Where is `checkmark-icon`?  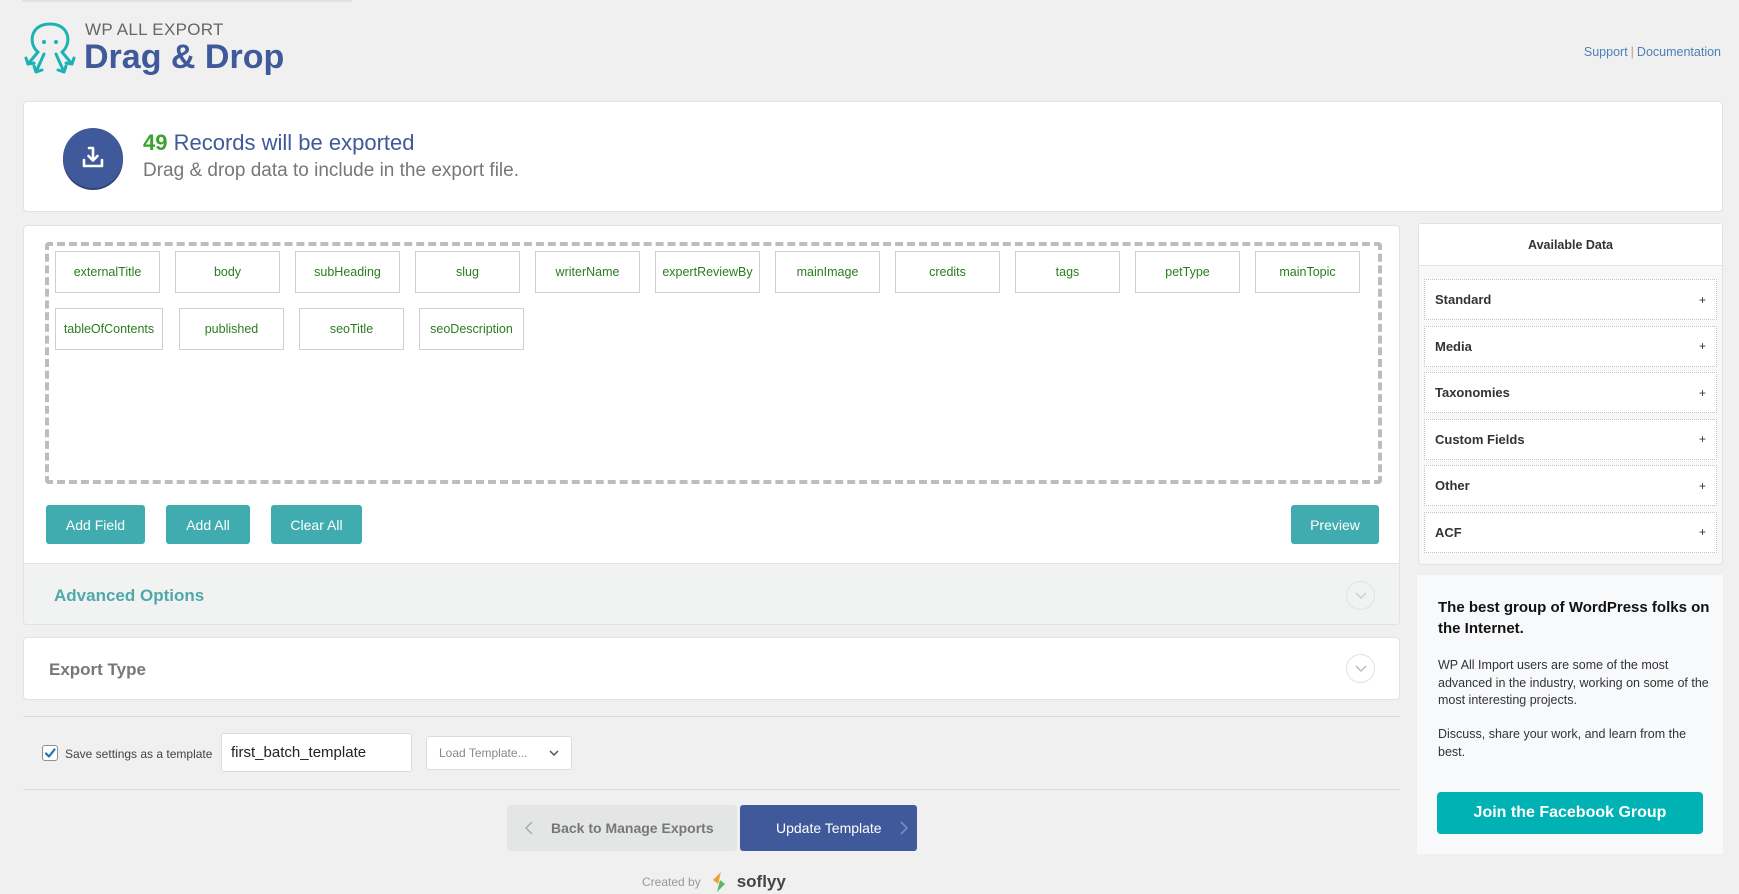
checkmark-icon is located at coordinates (50, 753).